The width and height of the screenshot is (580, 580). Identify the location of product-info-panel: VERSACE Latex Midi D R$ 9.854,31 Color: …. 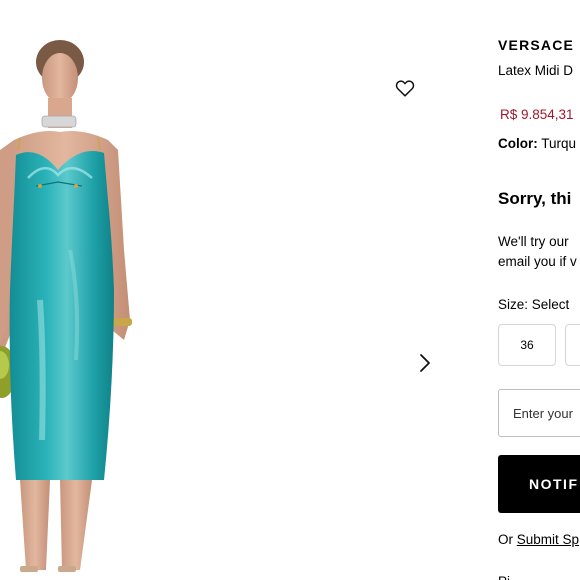
(539, 290).